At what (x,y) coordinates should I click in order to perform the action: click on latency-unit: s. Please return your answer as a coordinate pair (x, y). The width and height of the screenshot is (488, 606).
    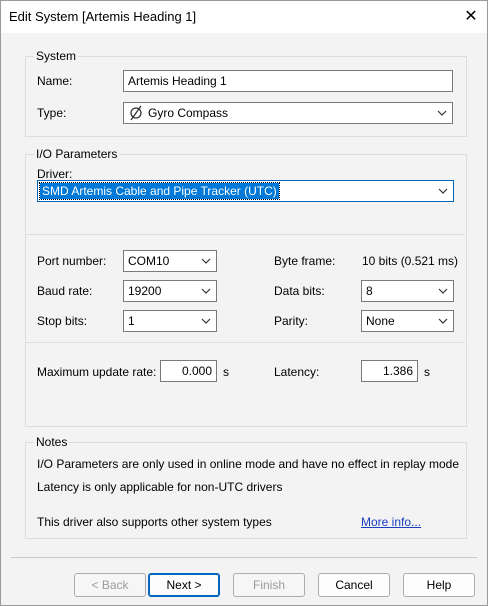
    Looking at the image, I should click on (427, 372).